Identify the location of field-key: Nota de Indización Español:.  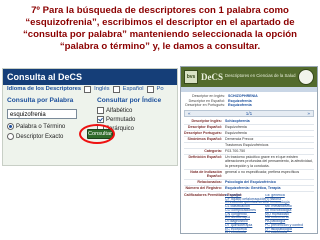
(206, 174).